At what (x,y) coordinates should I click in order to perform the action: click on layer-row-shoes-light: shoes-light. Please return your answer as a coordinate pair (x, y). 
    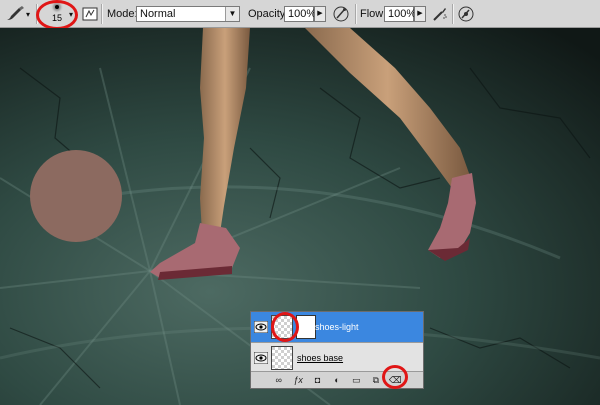
    Looking at the image, I should click on (337, 327).